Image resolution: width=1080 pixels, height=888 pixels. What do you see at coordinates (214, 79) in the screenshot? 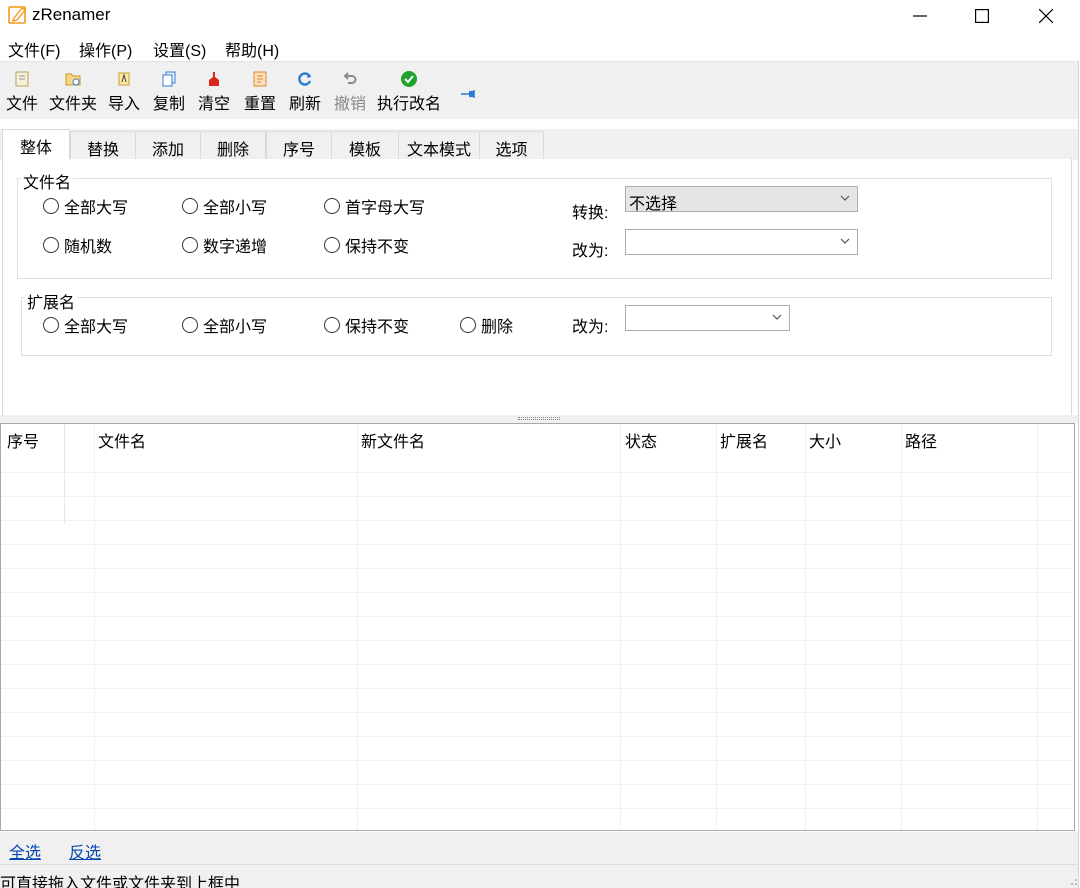
I see `broom-icon` at bounding box center [214, 79].